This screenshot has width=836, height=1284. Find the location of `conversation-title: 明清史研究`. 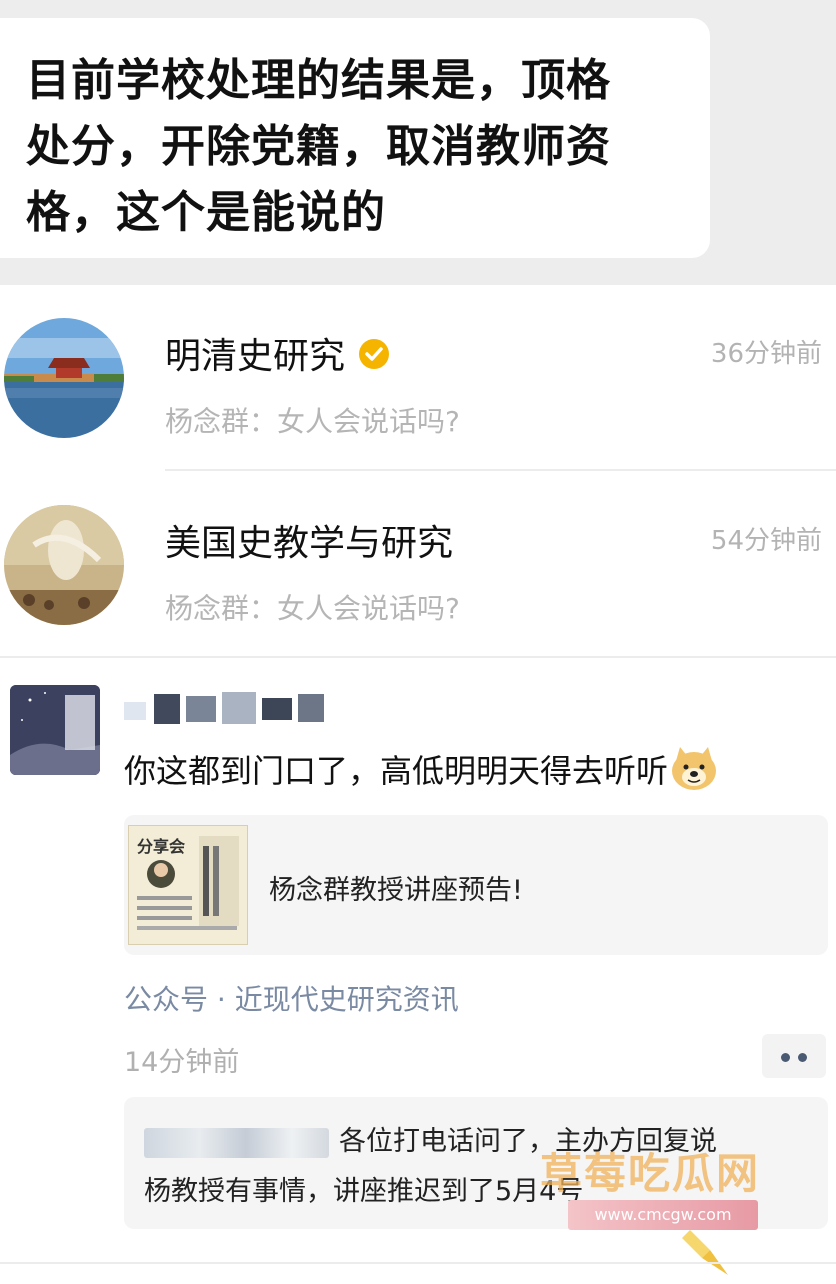

conversation-title: 明清史研究 is located at coordinates (278, 353).